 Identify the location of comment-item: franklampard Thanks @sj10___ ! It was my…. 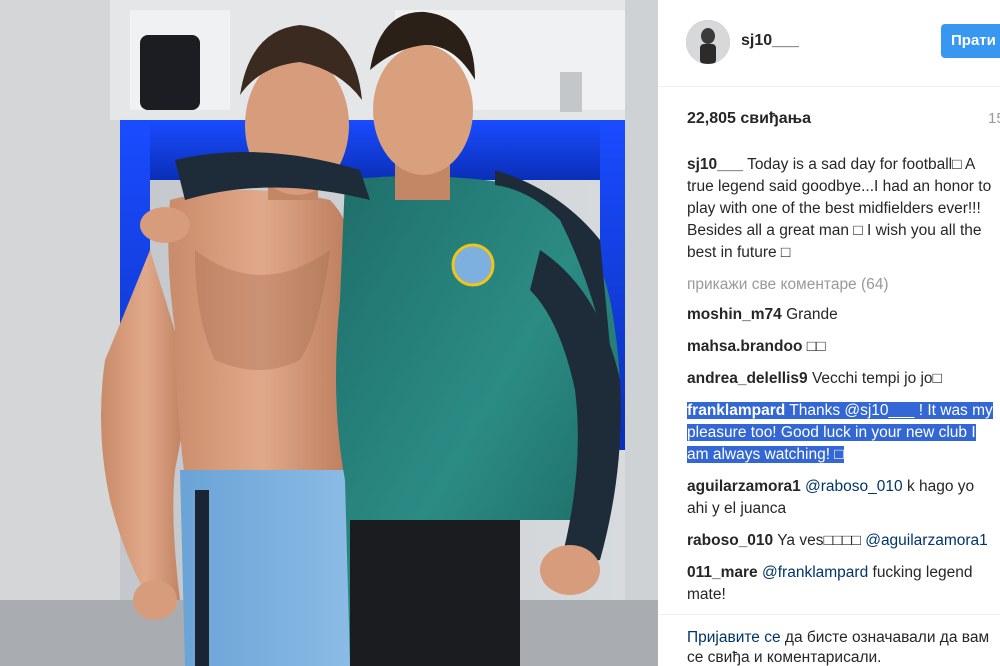
(843, 433).